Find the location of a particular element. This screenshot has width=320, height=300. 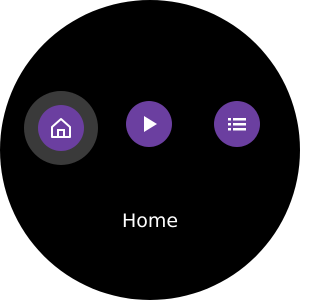

play-icon is located at coordinates (149, 124).